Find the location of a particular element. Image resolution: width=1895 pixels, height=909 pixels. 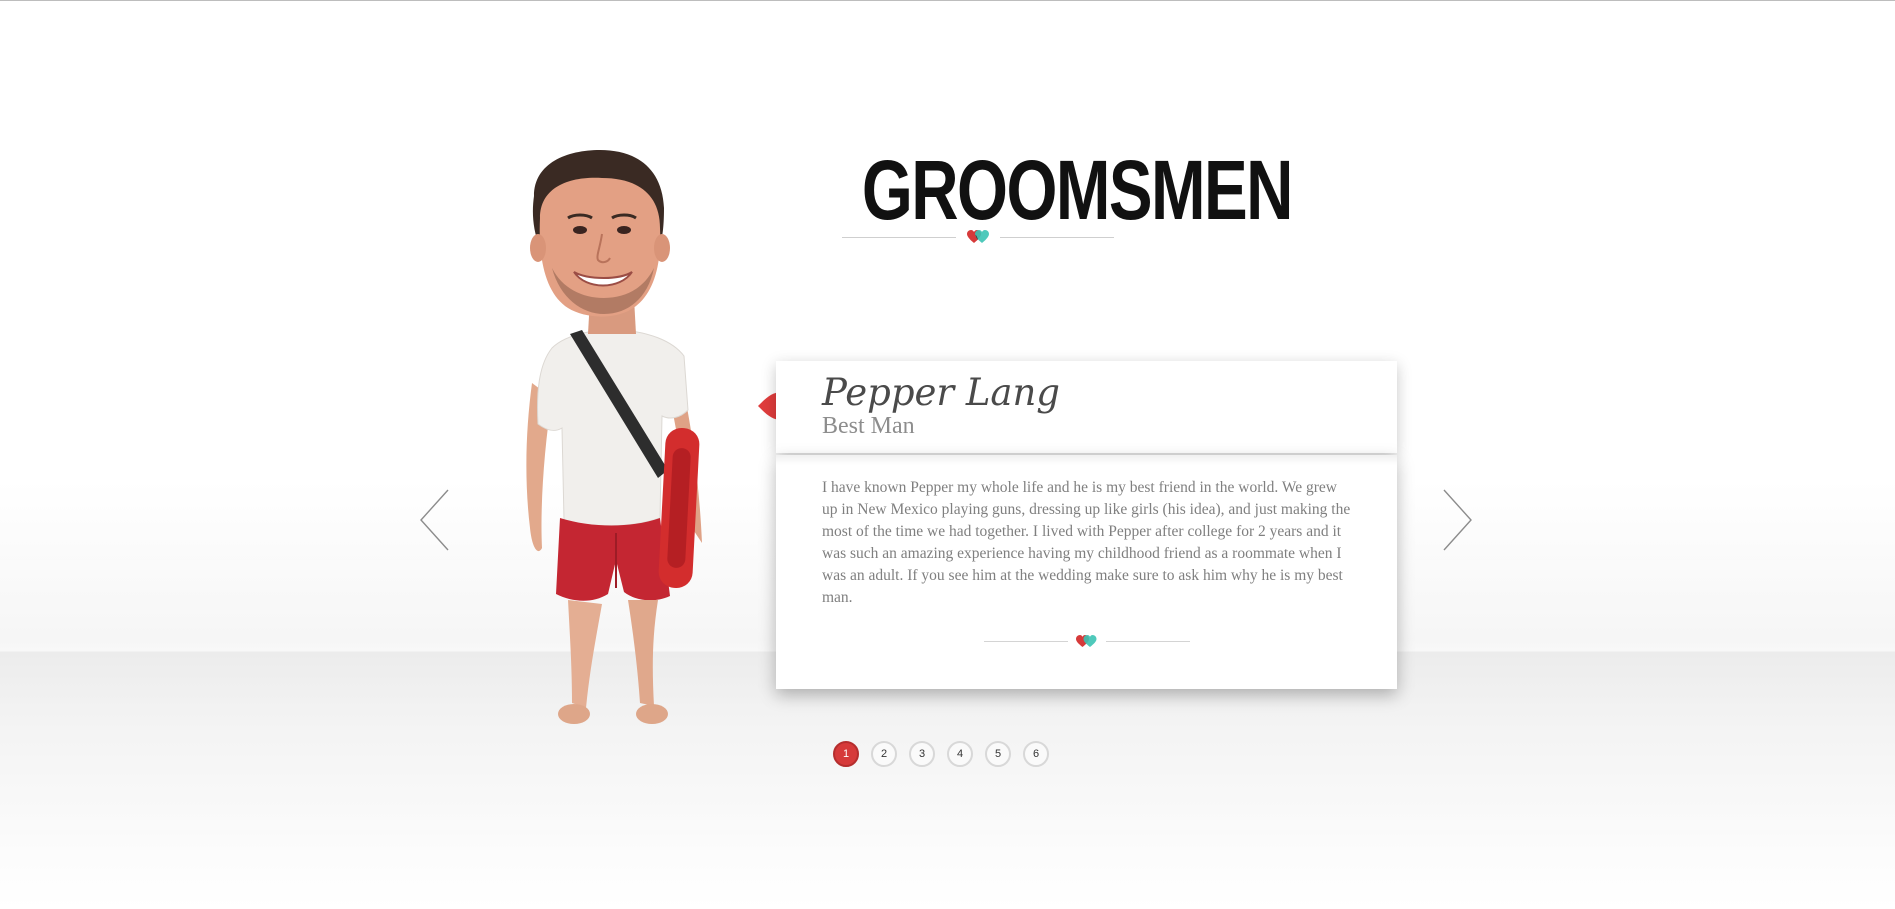

chevron-left-icon is located at coordinates (434, 520).